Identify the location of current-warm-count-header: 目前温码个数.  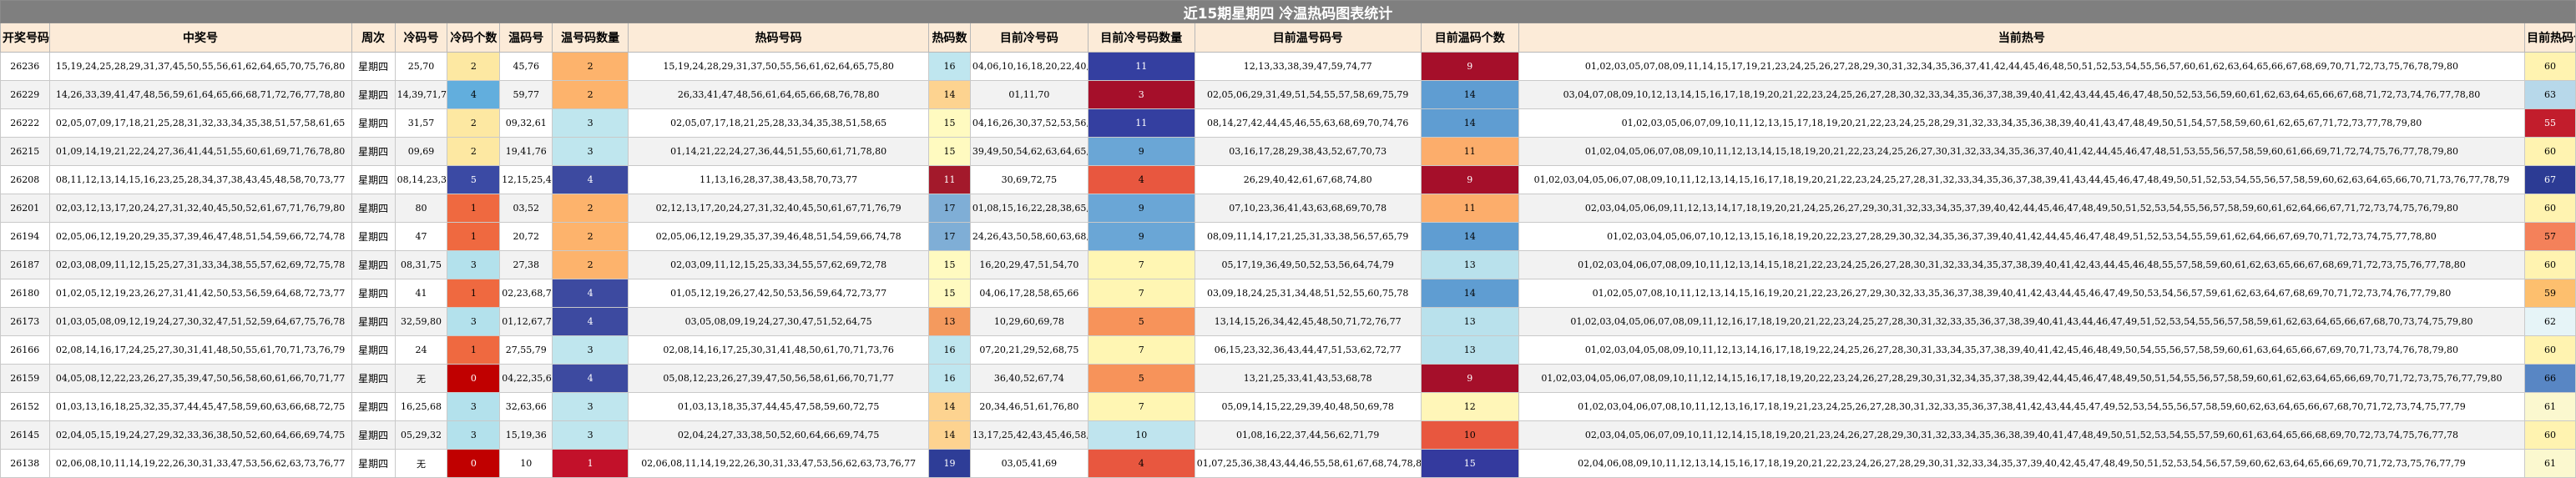
(1469, 38).